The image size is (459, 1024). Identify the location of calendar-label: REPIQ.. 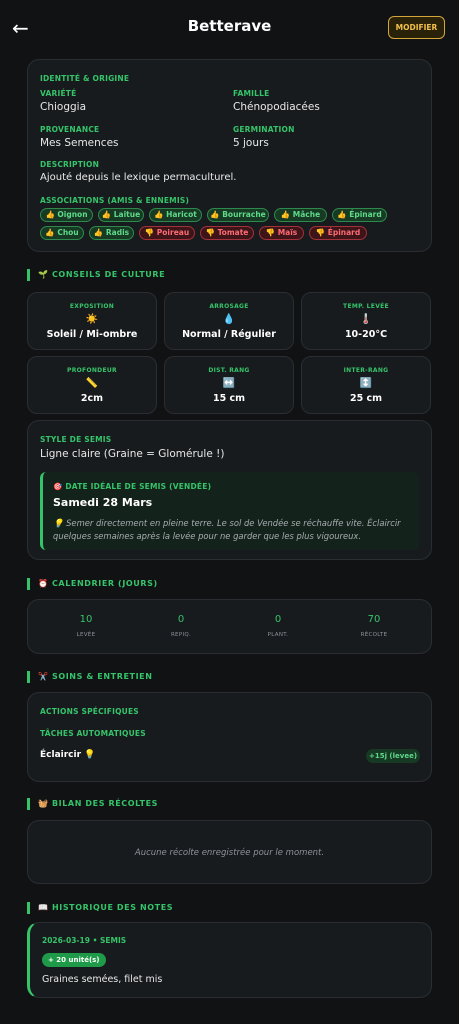
(181, 635).